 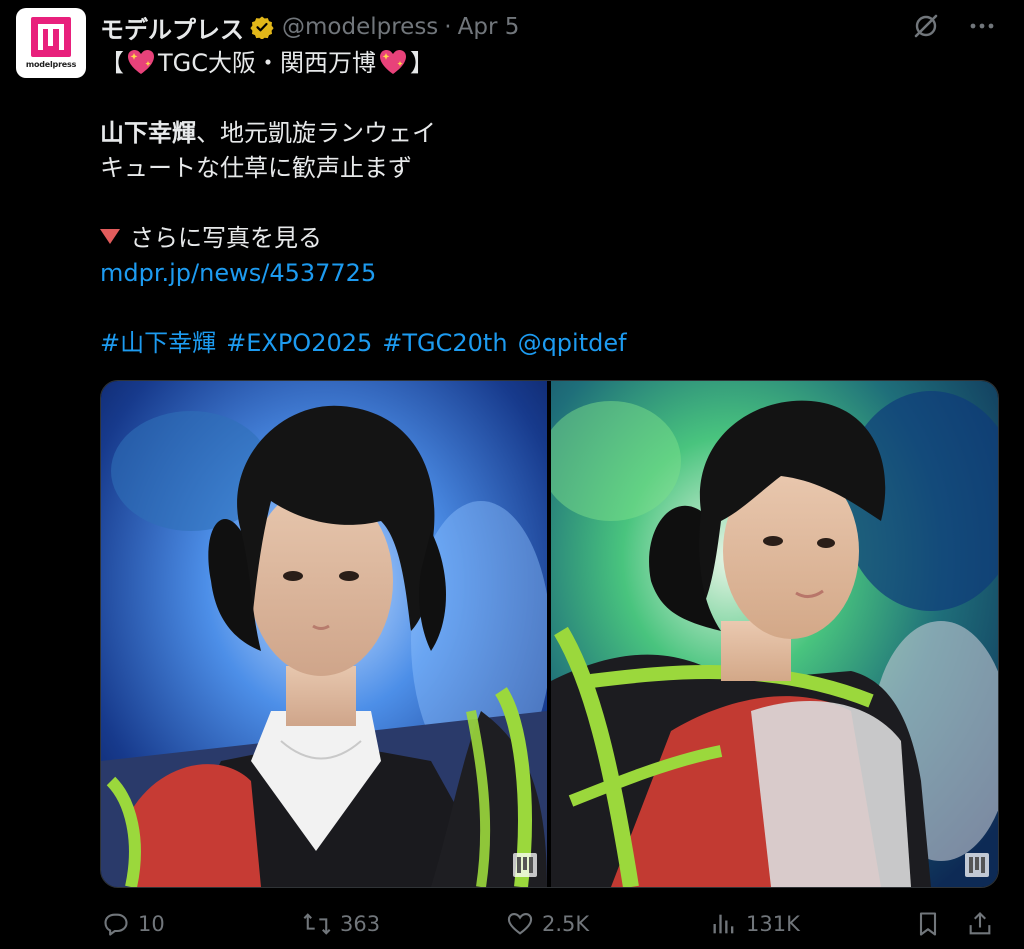 I want to click on hashtags-line: #山下幸輝 #EXPO2025 #TGC20th @qpitdef, so click(x=550, y=343).